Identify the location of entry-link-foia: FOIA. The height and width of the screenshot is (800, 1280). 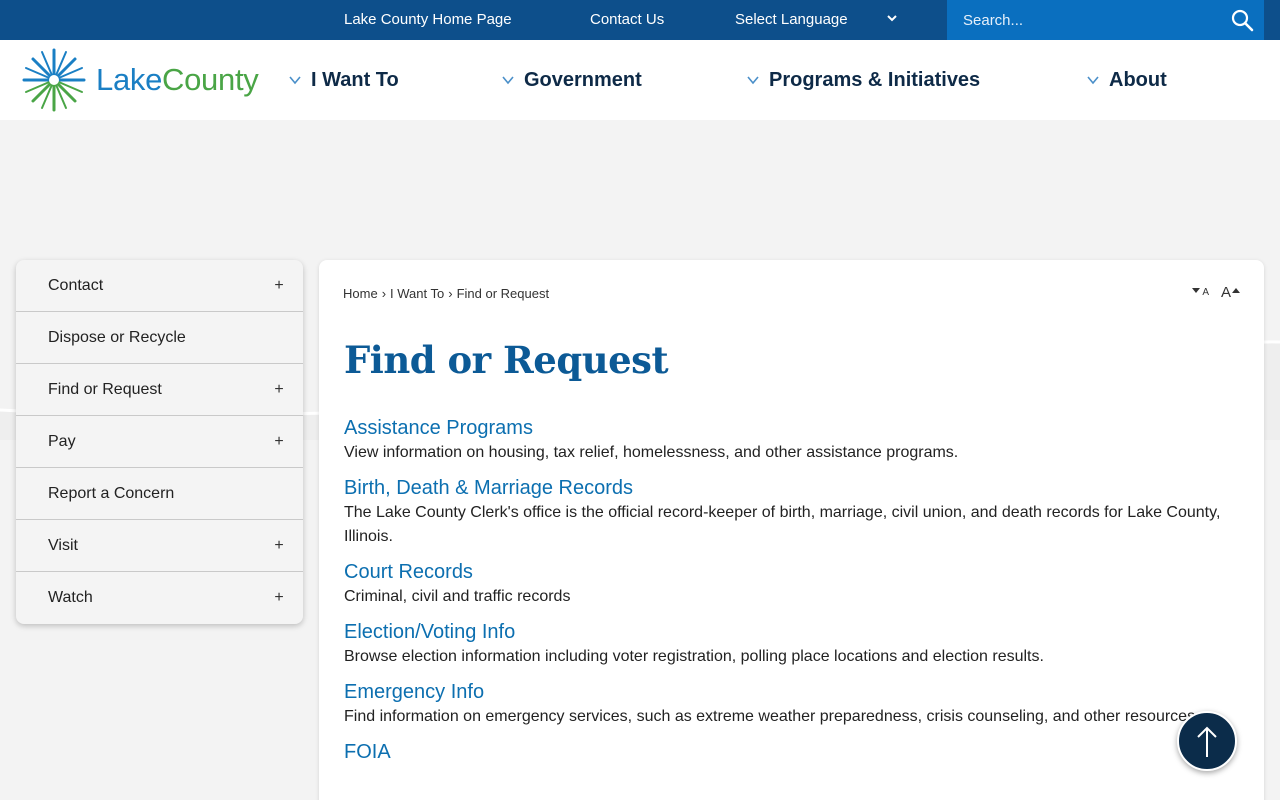
(784, 752).